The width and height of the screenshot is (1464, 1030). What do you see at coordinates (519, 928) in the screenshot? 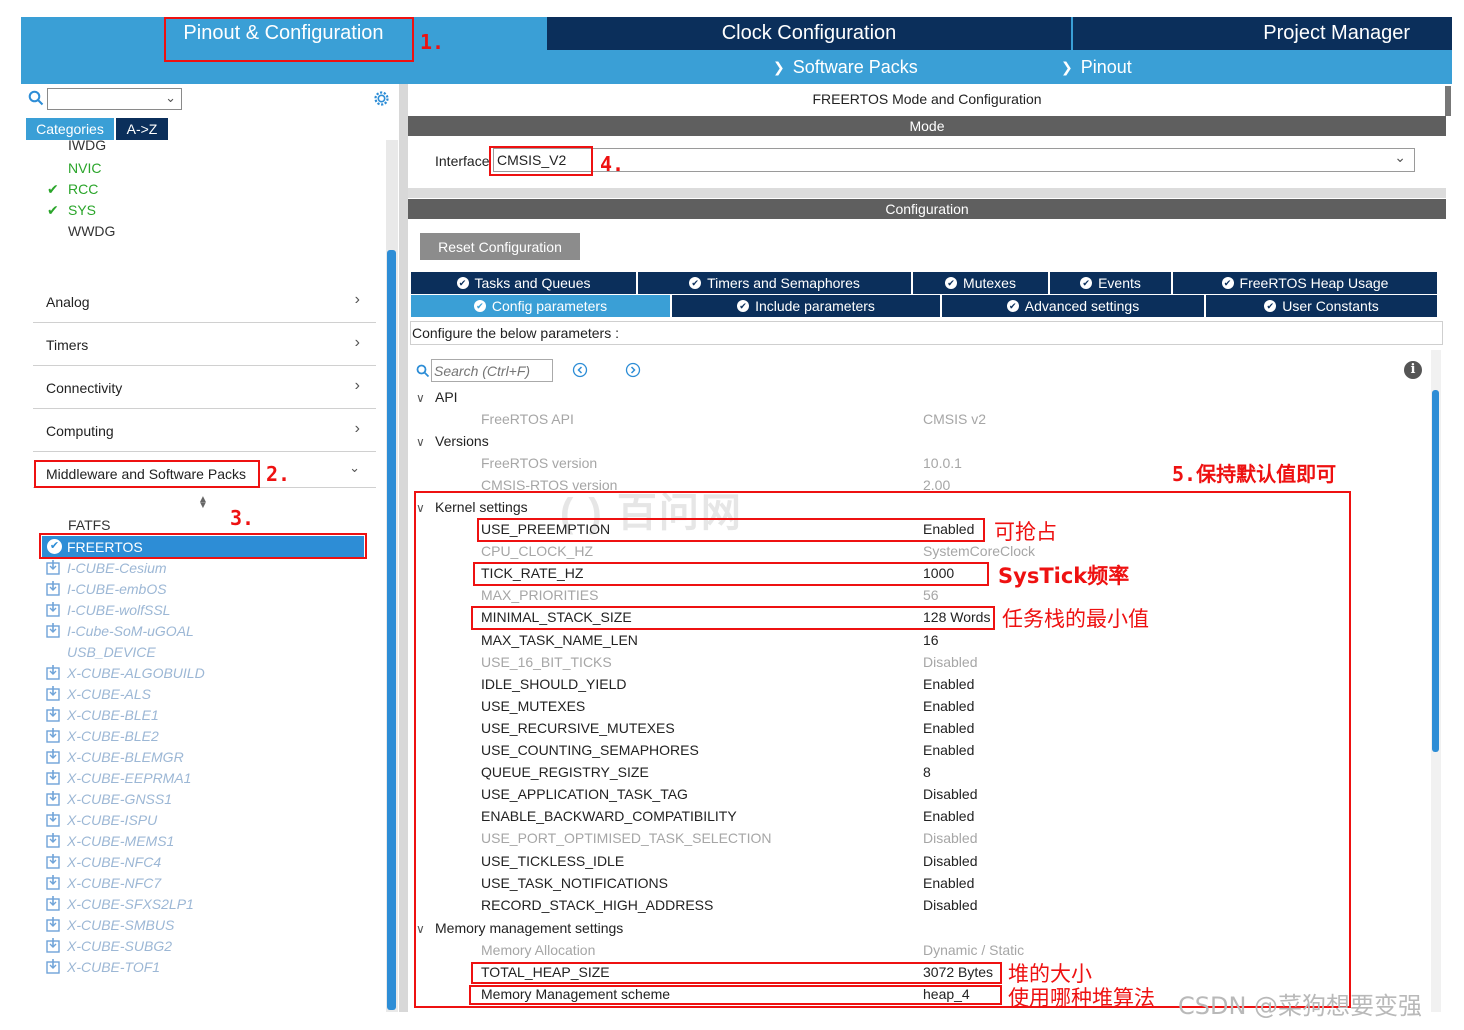
I see `group-memory: ∨ Memory management settings` at bounding box center [519, 928].